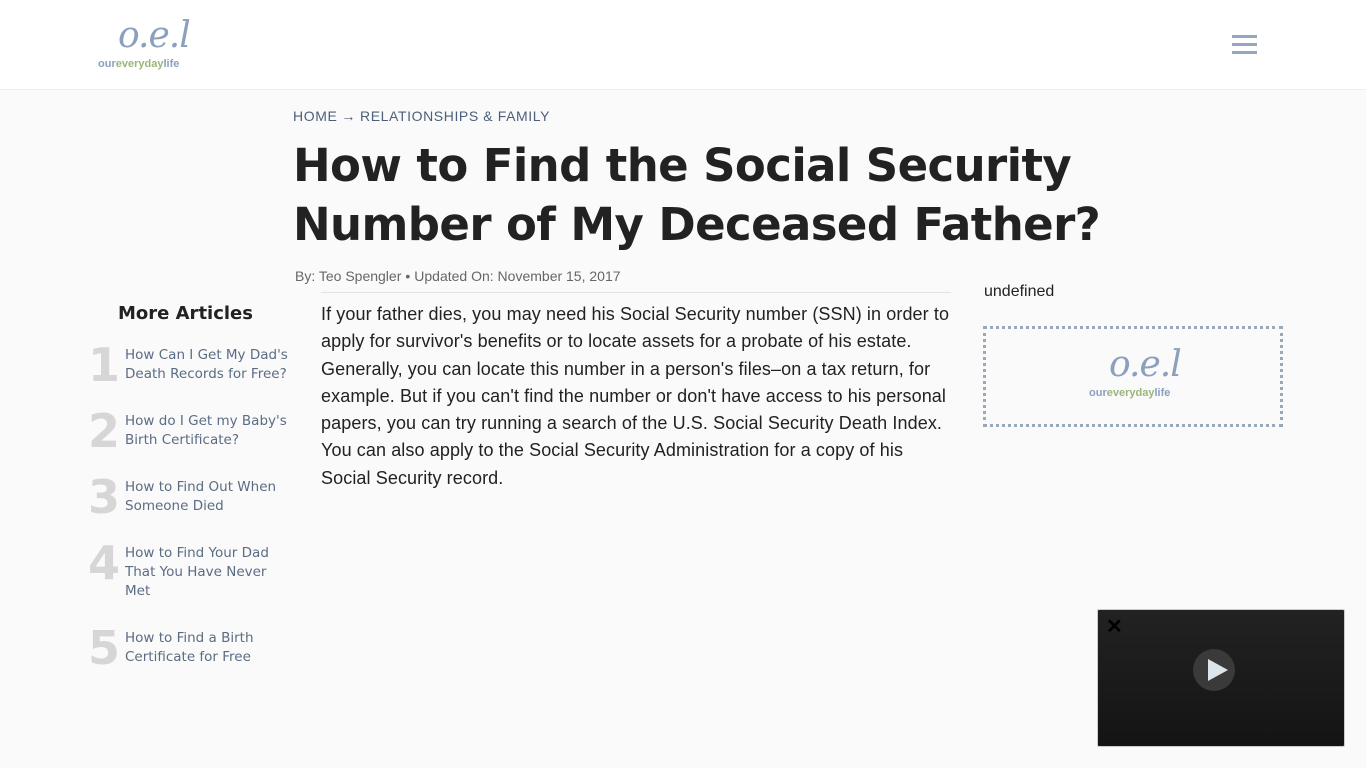  What do you see at coordinates (104, 648) in the screenshot?
I see `item-number: 5` at bounding box center [104, 648].